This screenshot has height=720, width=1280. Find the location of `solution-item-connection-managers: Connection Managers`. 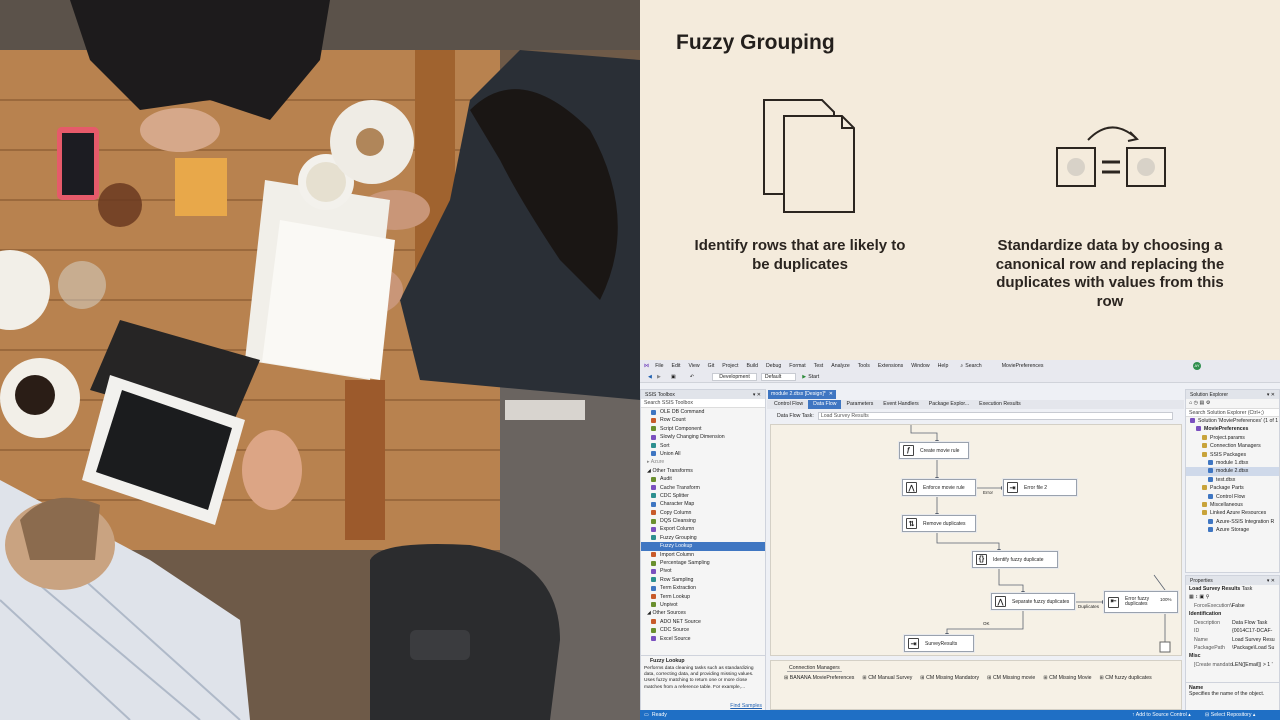

solution-item-connection-managers: Connection Managers is located at coordinates (1232, 446).